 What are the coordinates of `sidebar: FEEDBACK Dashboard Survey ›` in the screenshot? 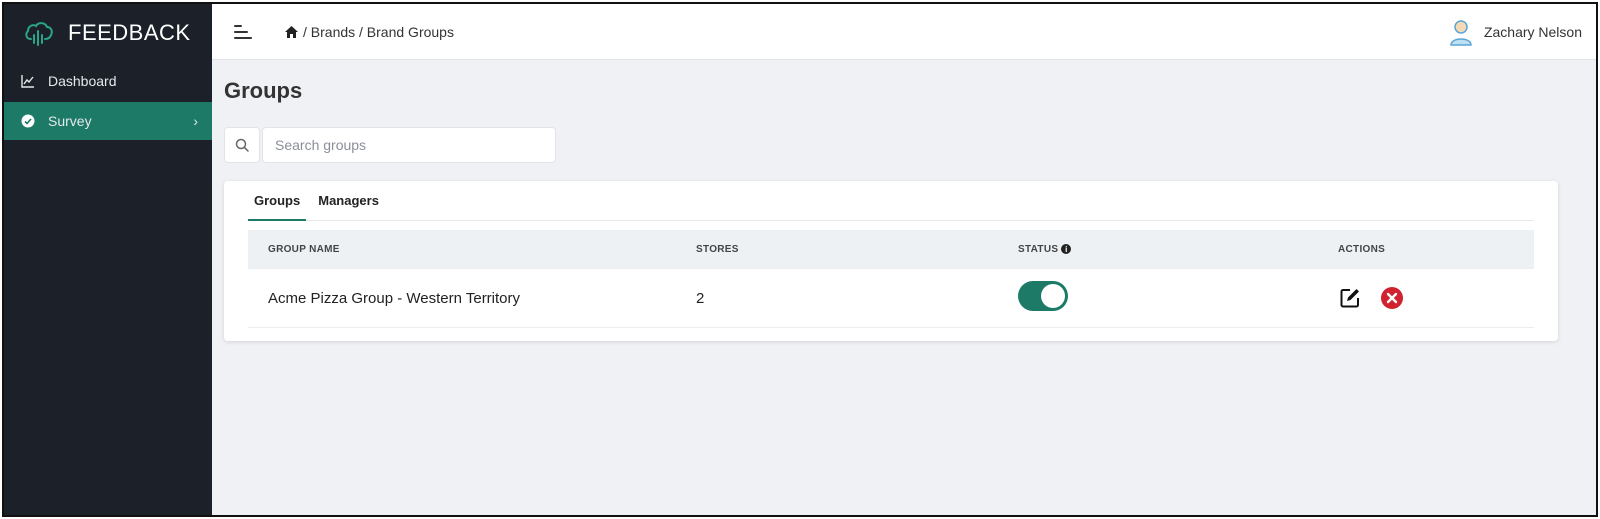 It's located at (108, 259).